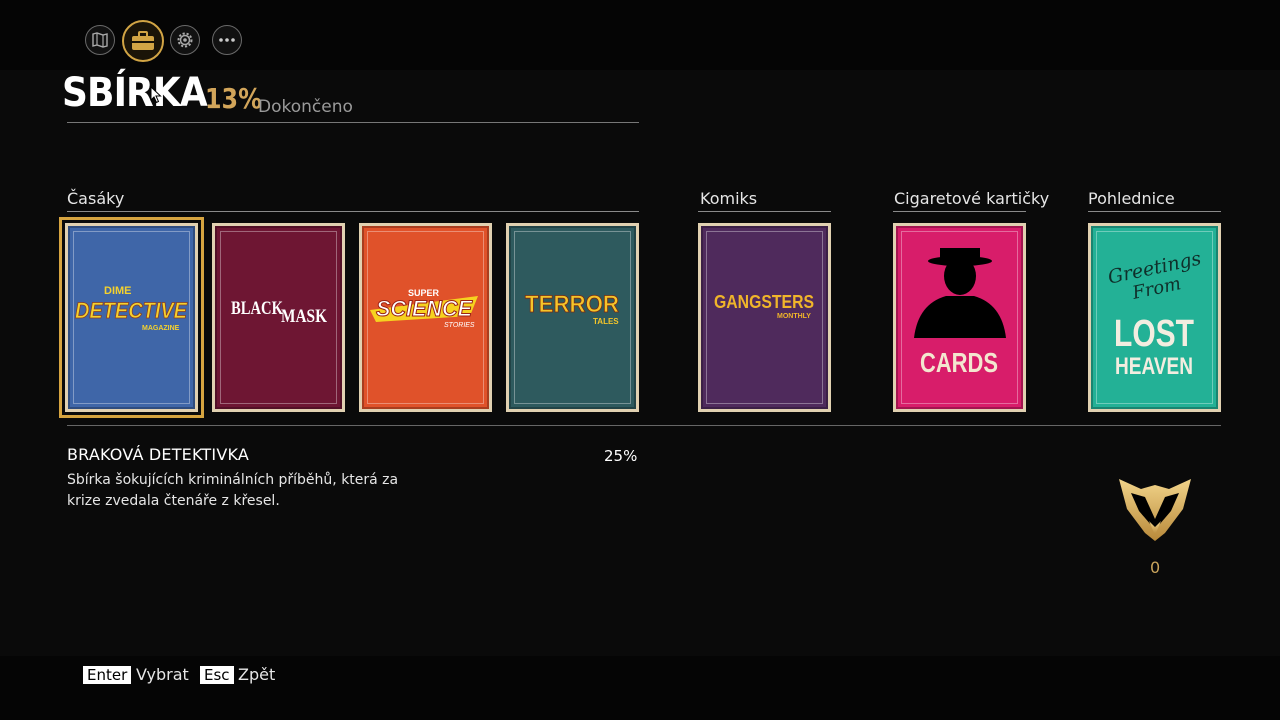 The width and height of the screenshot is (1280, 720). What do you see at coordinates (644, 425) in the screenshot?
I see `cards-divider` at bounding box center [644, 425].